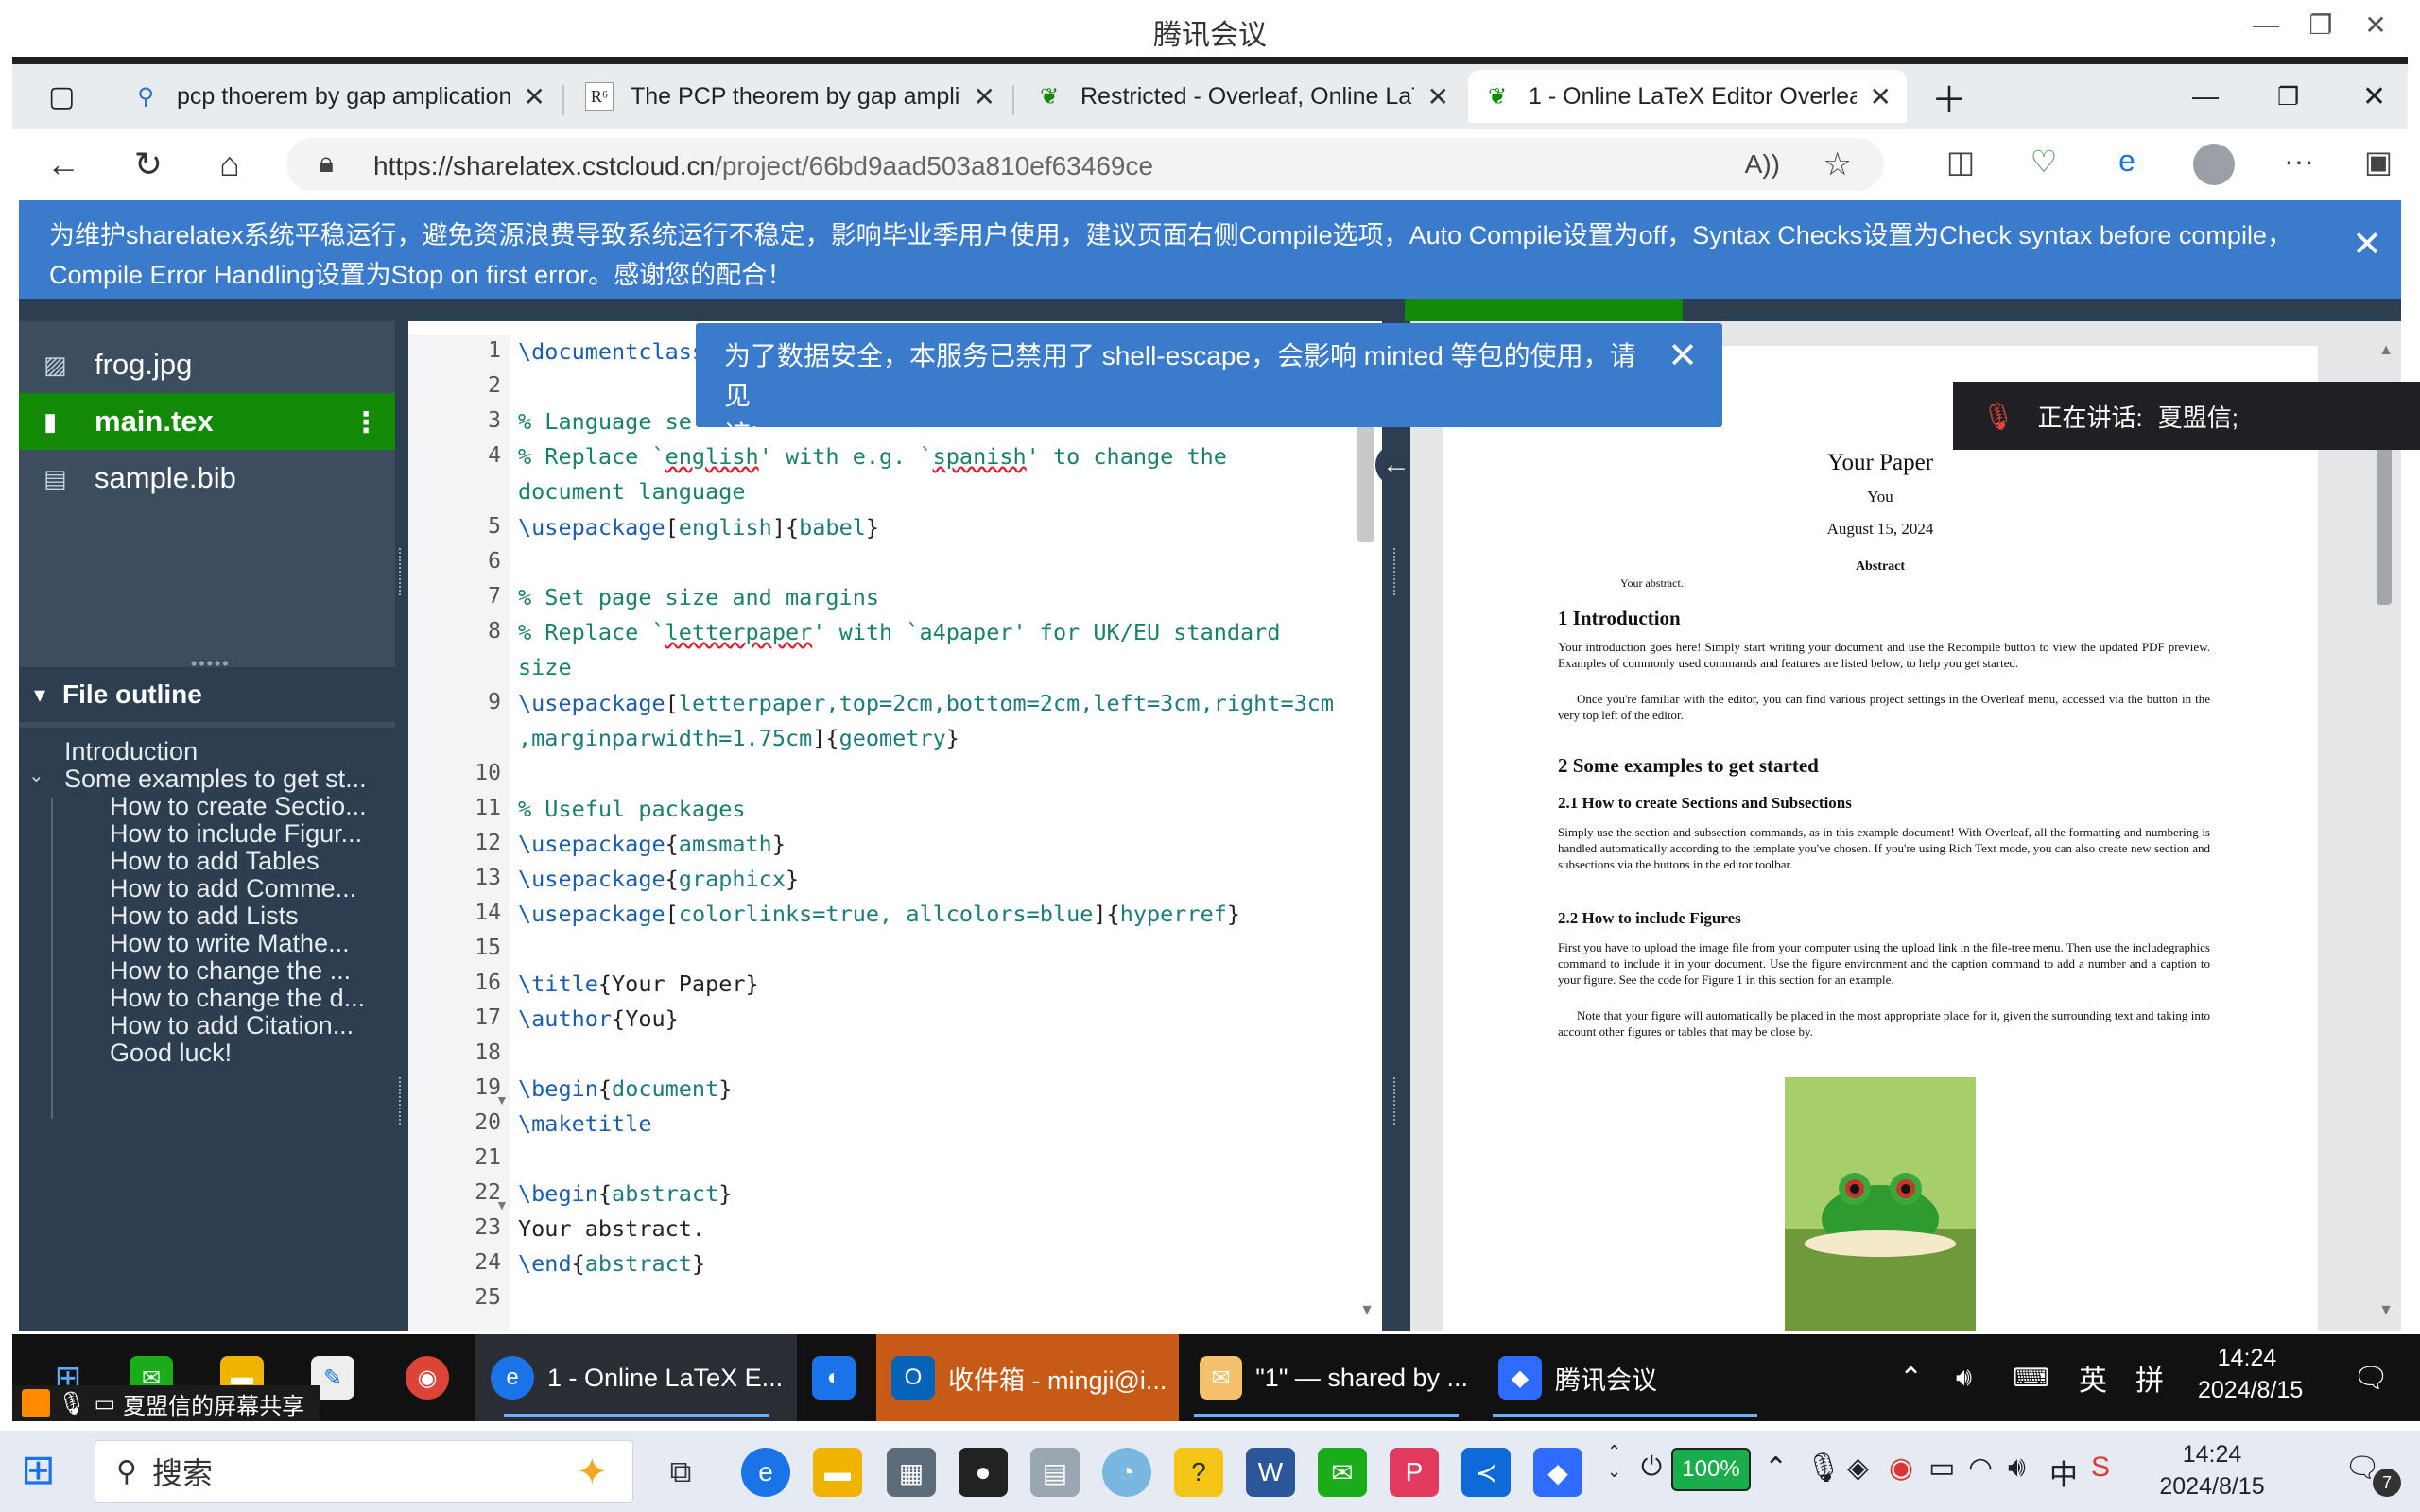 The height and width of the screenshot is (1512, 2420). I want to click on task-view-icon: ⧉, so click(680, 1472).